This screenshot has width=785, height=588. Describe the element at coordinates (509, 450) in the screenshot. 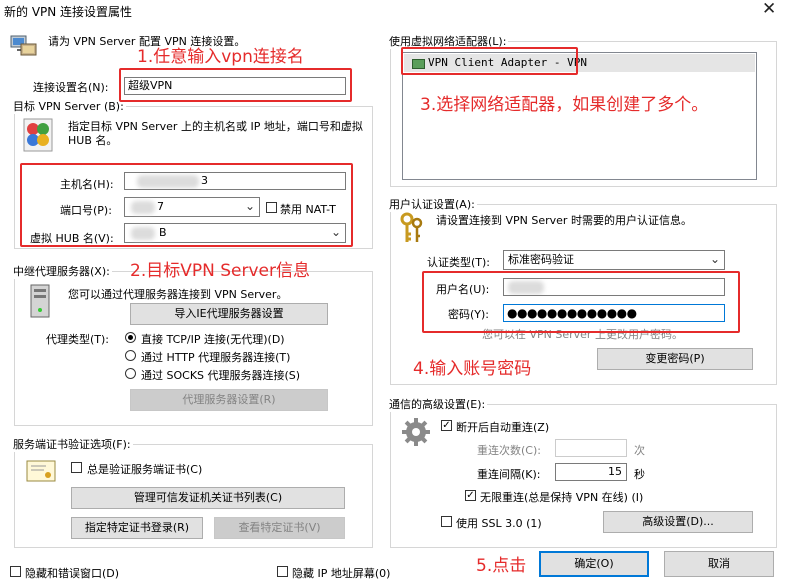

I see `retry-count-label: 重连次数(C):` at that location.